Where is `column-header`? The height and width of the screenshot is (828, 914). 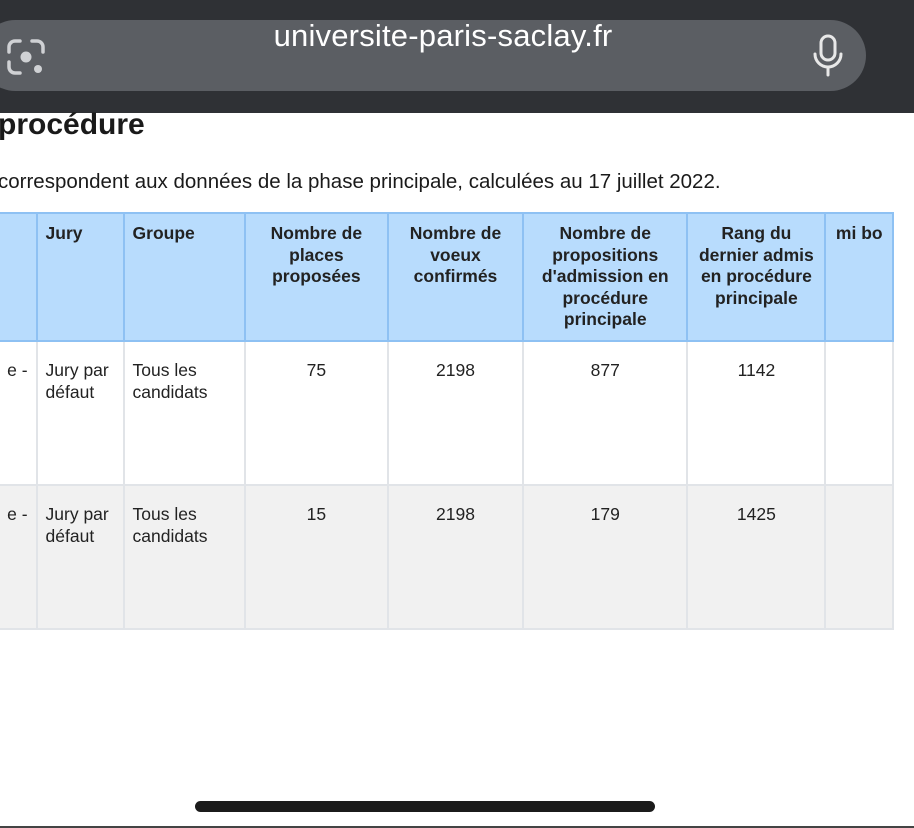 column-header is located at coordinates (19, 277).